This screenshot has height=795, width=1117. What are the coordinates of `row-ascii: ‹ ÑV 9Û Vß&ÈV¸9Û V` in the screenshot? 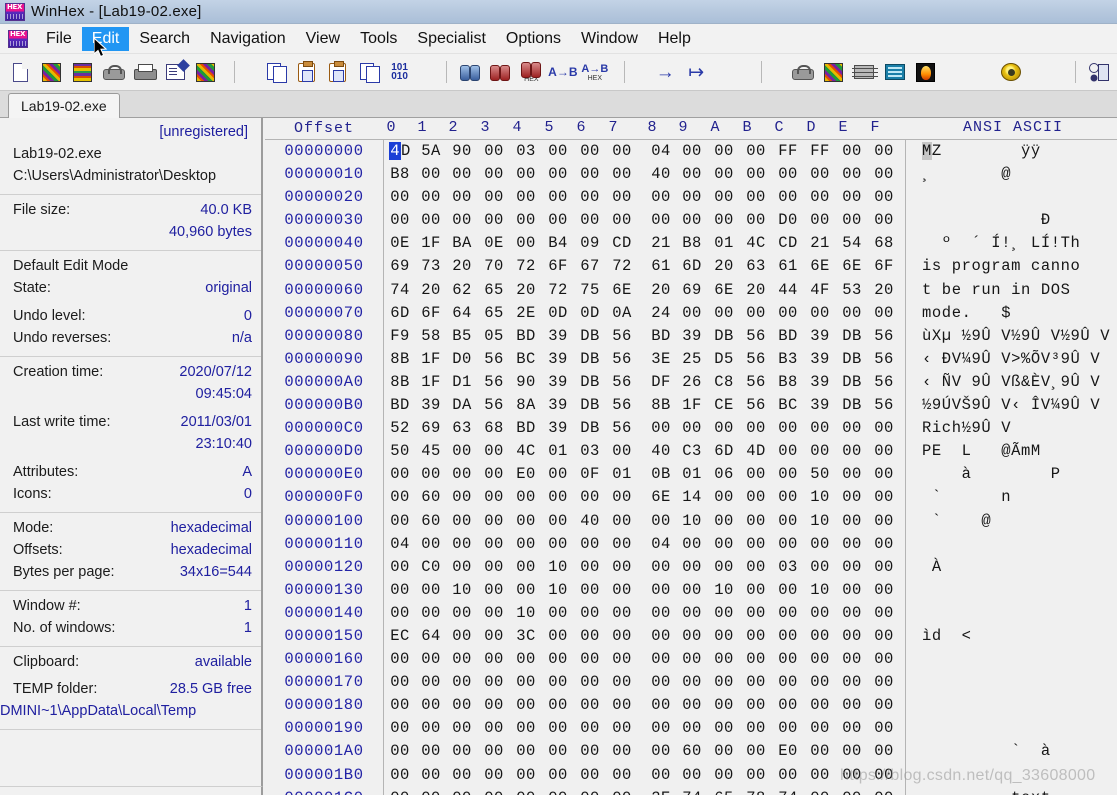 It's located at (1015, 382).